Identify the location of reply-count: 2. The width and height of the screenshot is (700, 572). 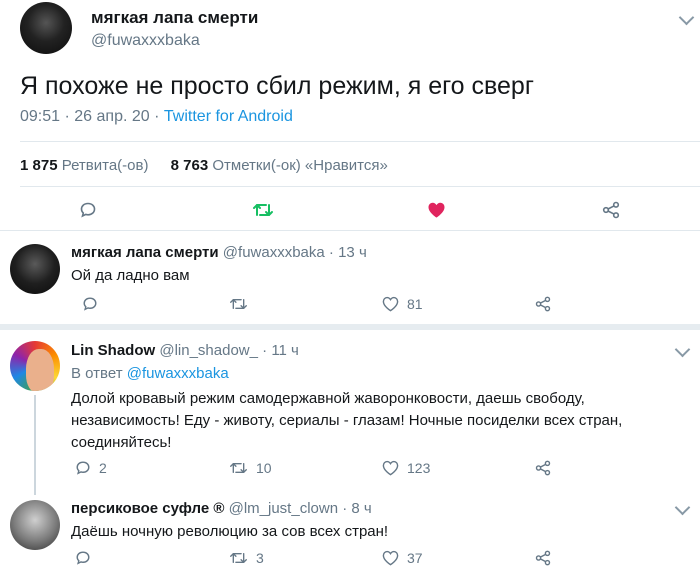
(103, 468).